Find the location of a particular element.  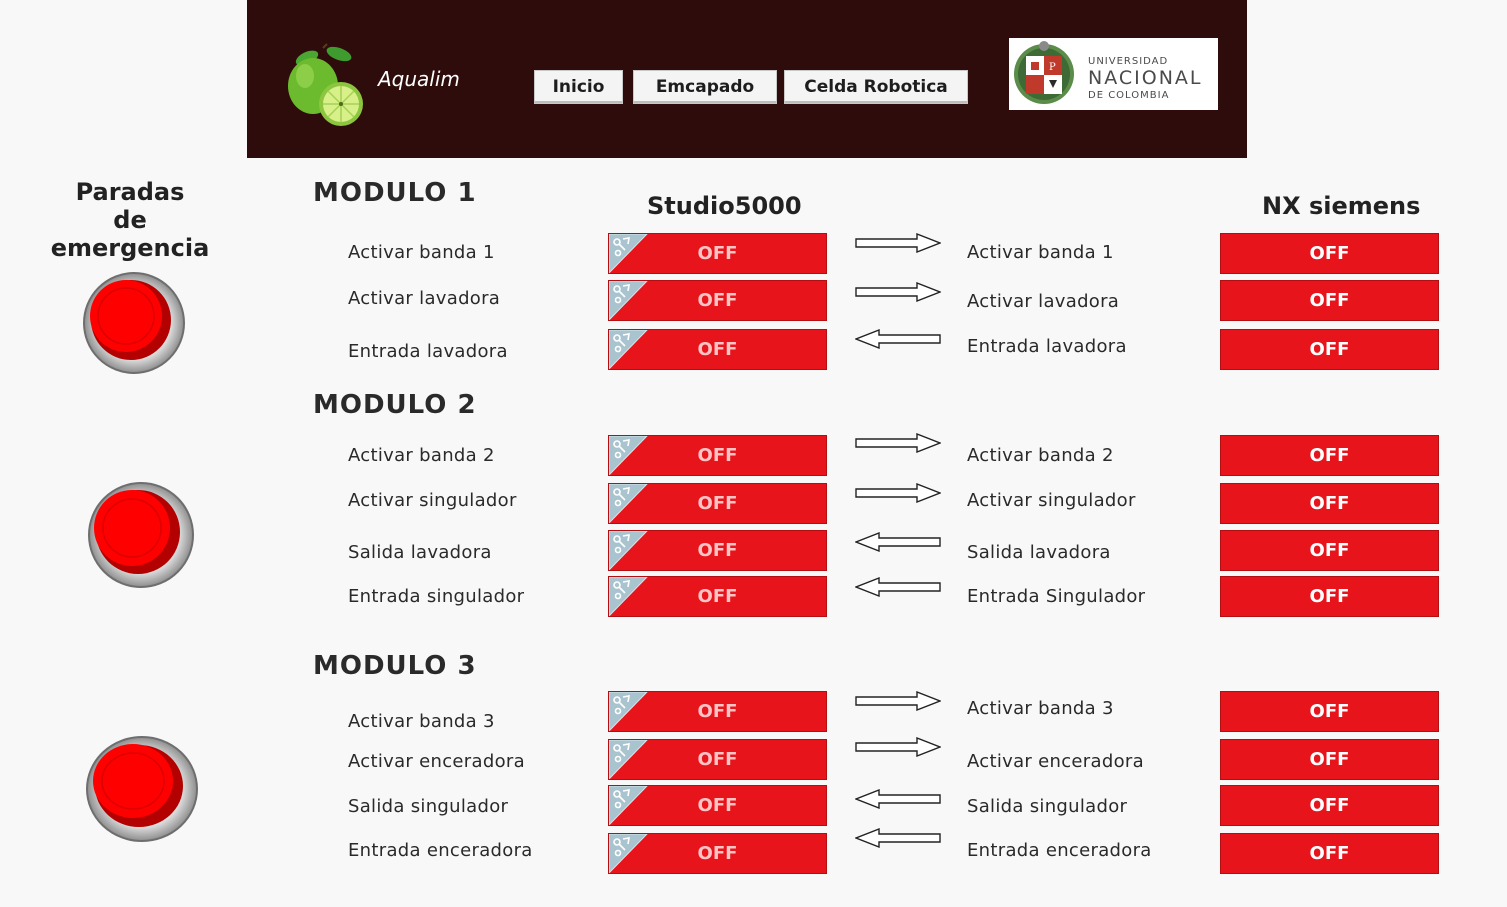

studio5000-column-header: Studio5000 is located at coordinates (724, 206).